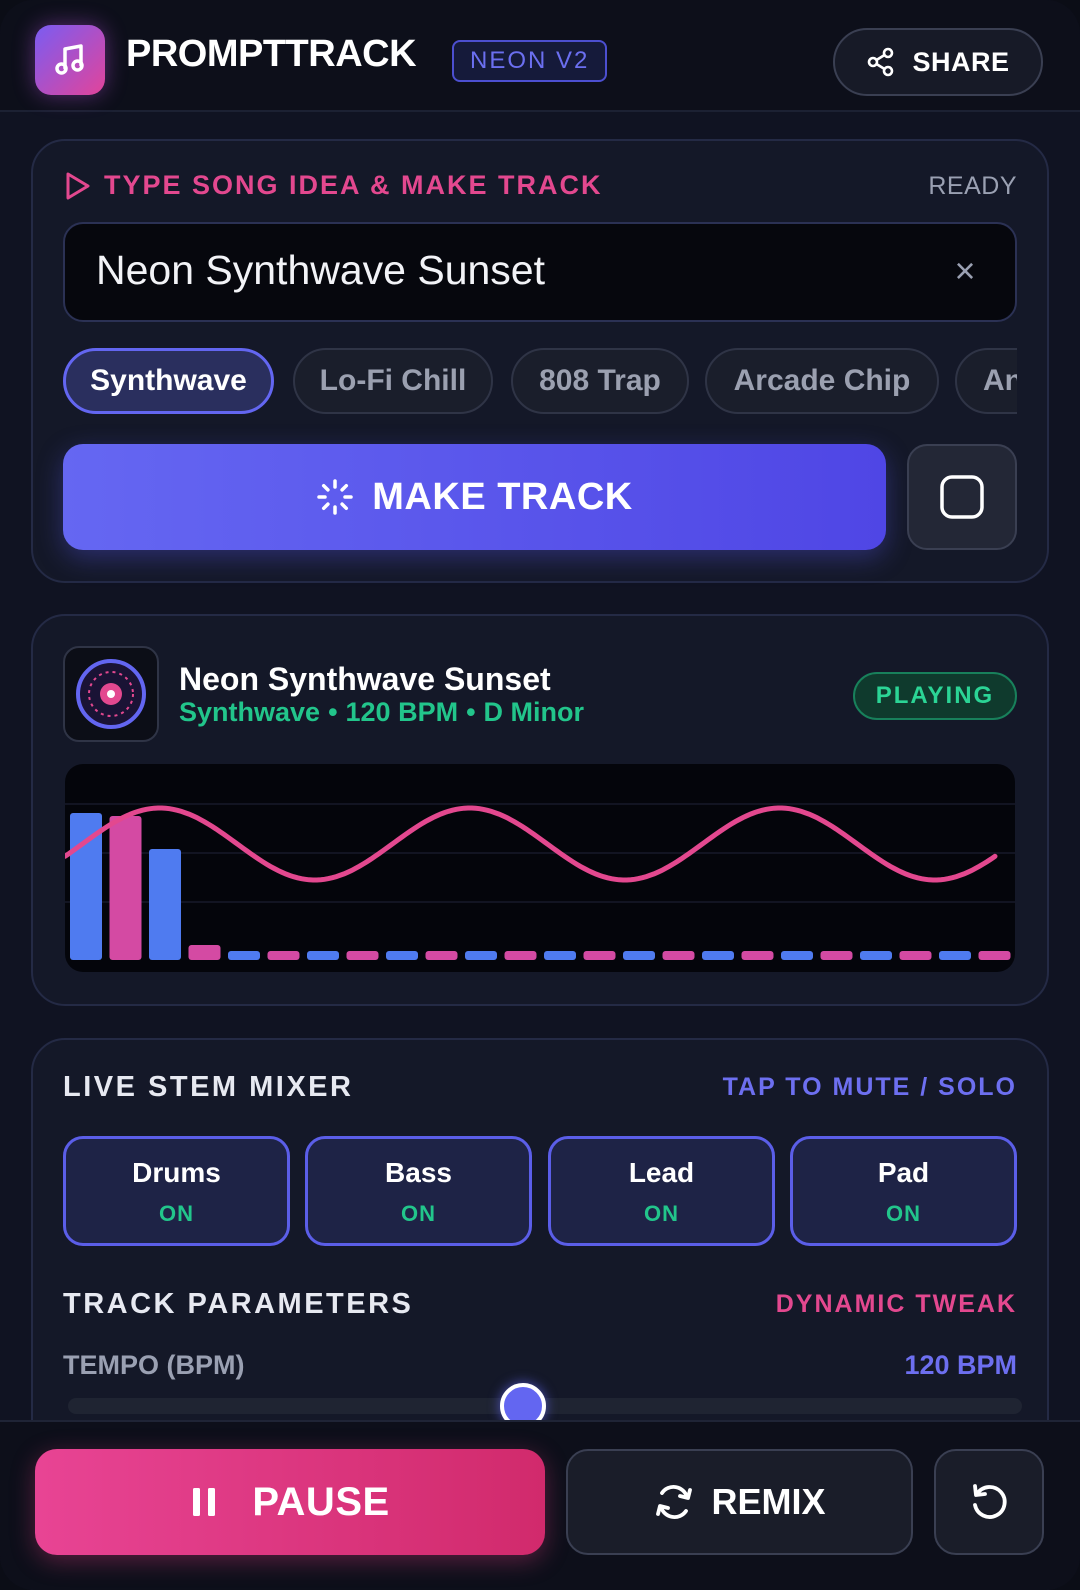 This screenshot has height=1590, width=1080. I want to click on song-idea-input-value: Neon Synthwave Sunset, so click(320, 270).